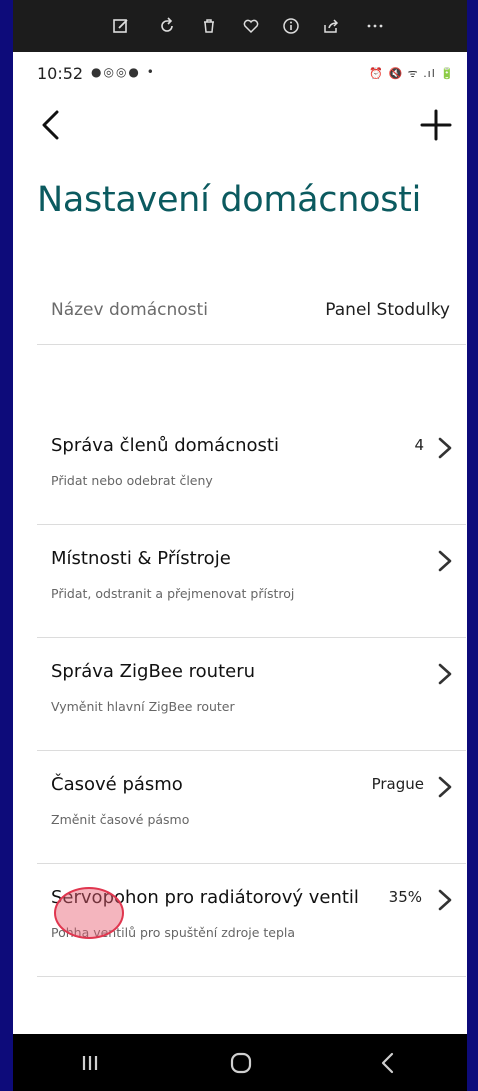  I want to click on heart-icon, so click(251, 26).